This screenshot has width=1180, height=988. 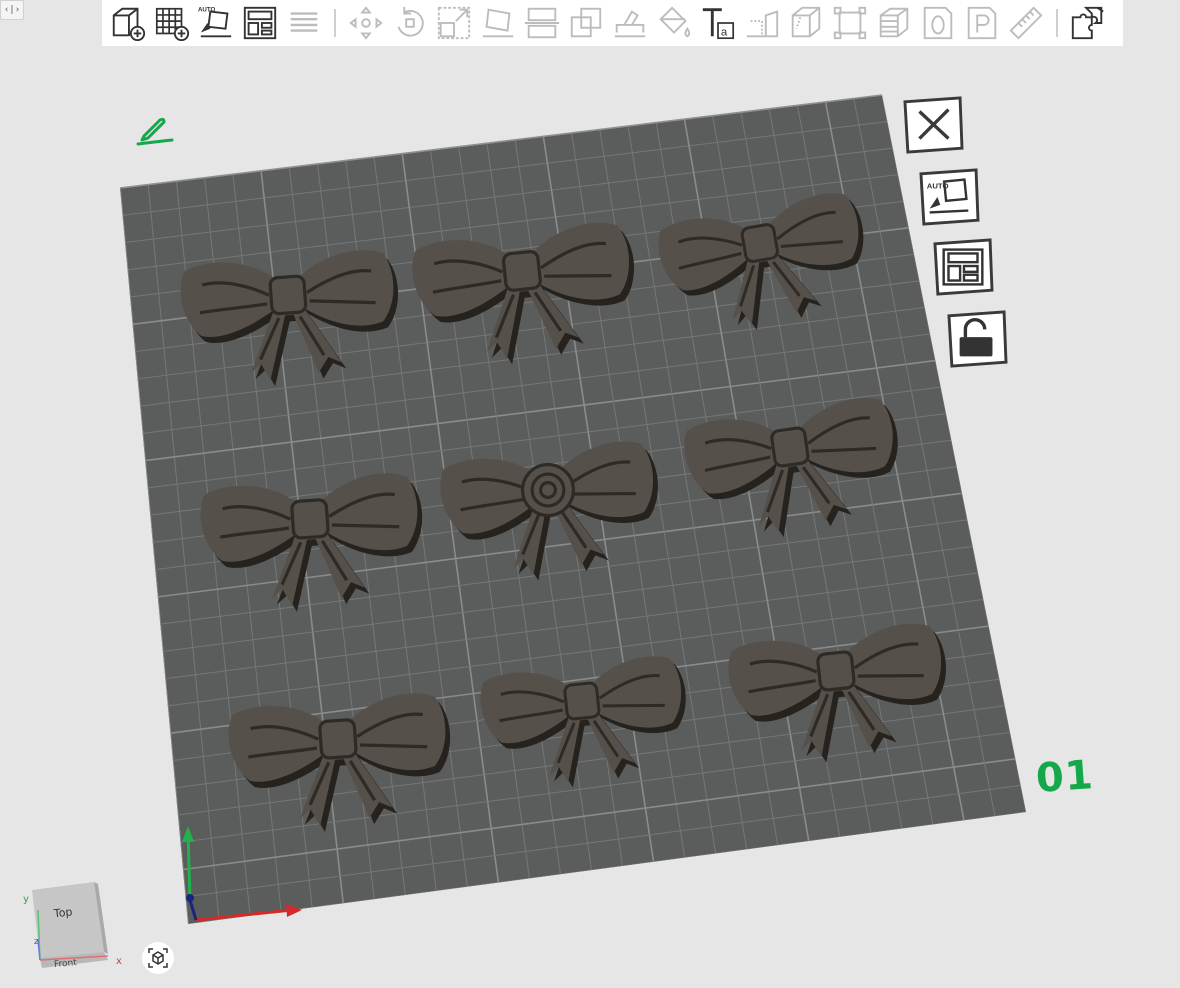 I want to click on fit-view-button, so click(x=158, y=958).